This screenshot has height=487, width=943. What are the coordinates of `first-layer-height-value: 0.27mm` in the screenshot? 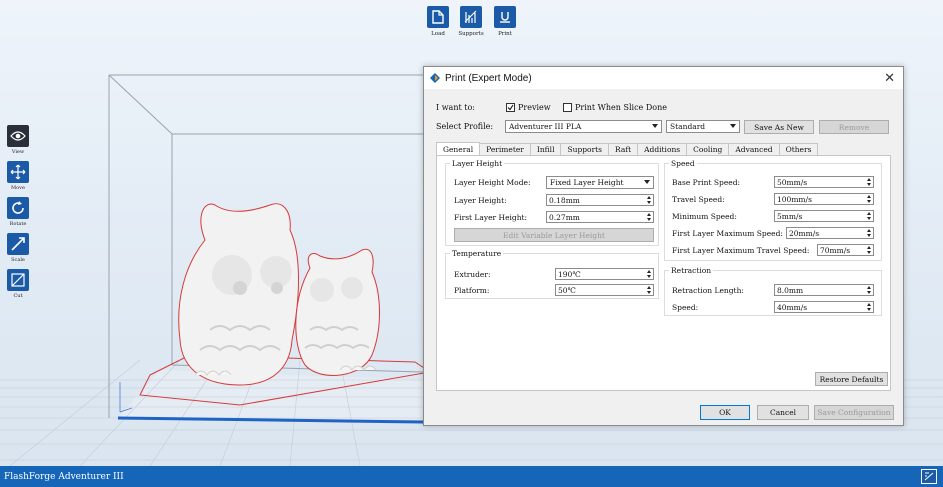 It's located at (564, 217).